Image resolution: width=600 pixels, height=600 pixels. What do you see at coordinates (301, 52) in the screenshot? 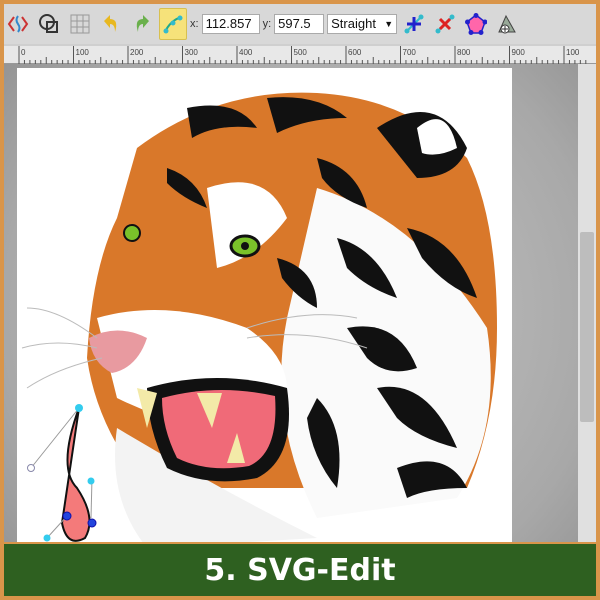
I see `ruler-label: 500` at bounding box center [301, 52].